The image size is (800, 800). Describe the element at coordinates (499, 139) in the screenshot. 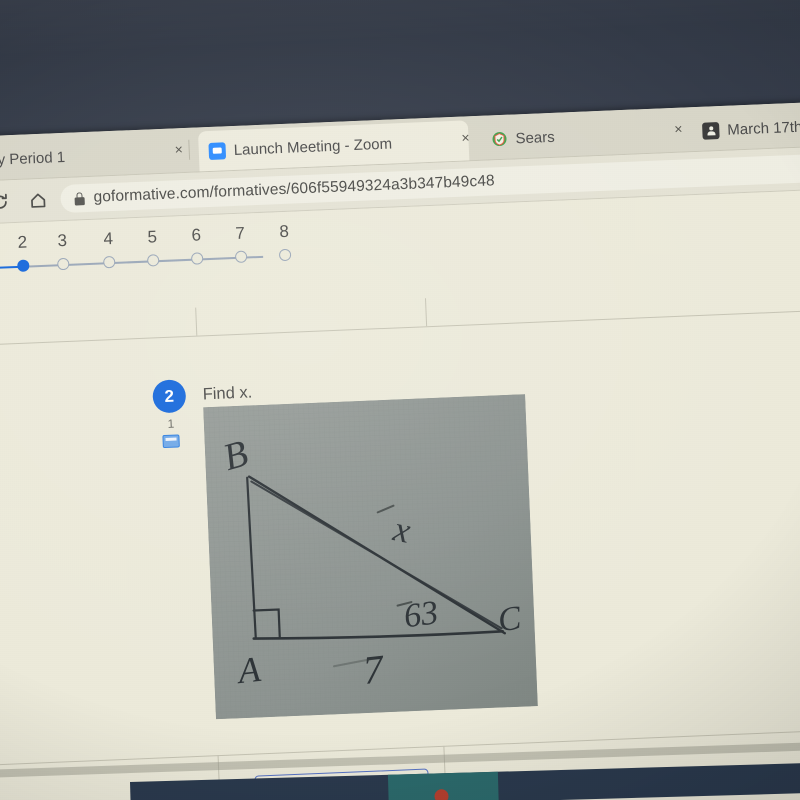

I see `sears-icon` at that location.